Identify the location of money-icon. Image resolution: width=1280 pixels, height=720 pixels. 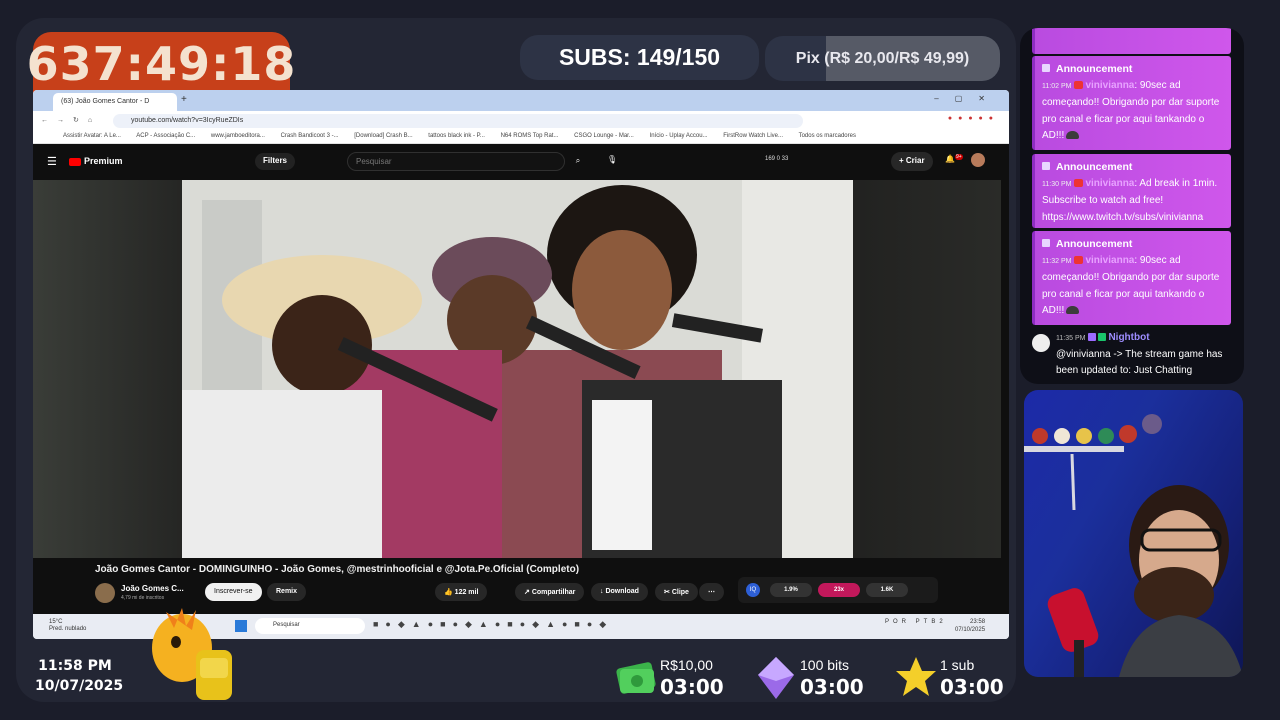
(636, 678).